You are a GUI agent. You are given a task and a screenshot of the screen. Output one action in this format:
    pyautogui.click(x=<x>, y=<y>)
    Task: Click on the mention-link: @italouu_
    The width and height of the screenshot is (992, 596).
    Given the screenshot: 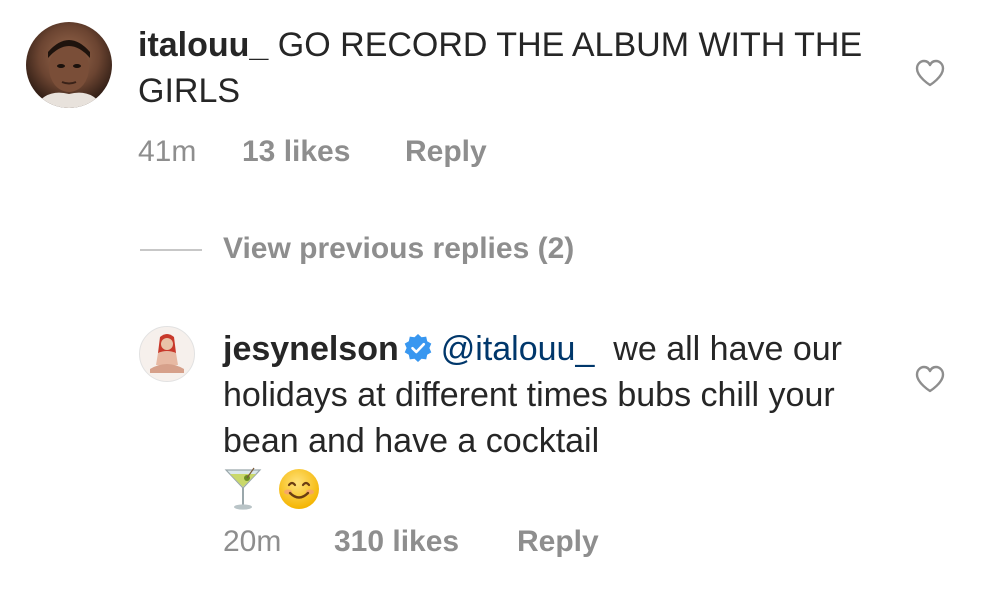 What is the action you would take?
    pyautogui.click(x=518, y=349)
    